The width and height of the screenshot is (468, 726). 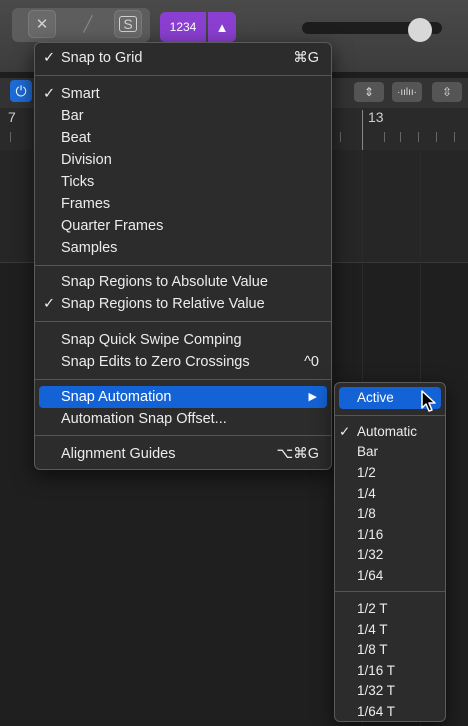 I want to click on menu-item-alignment-guides: Alignment Guides ⌥⌘G, so click(x=183, y=454).